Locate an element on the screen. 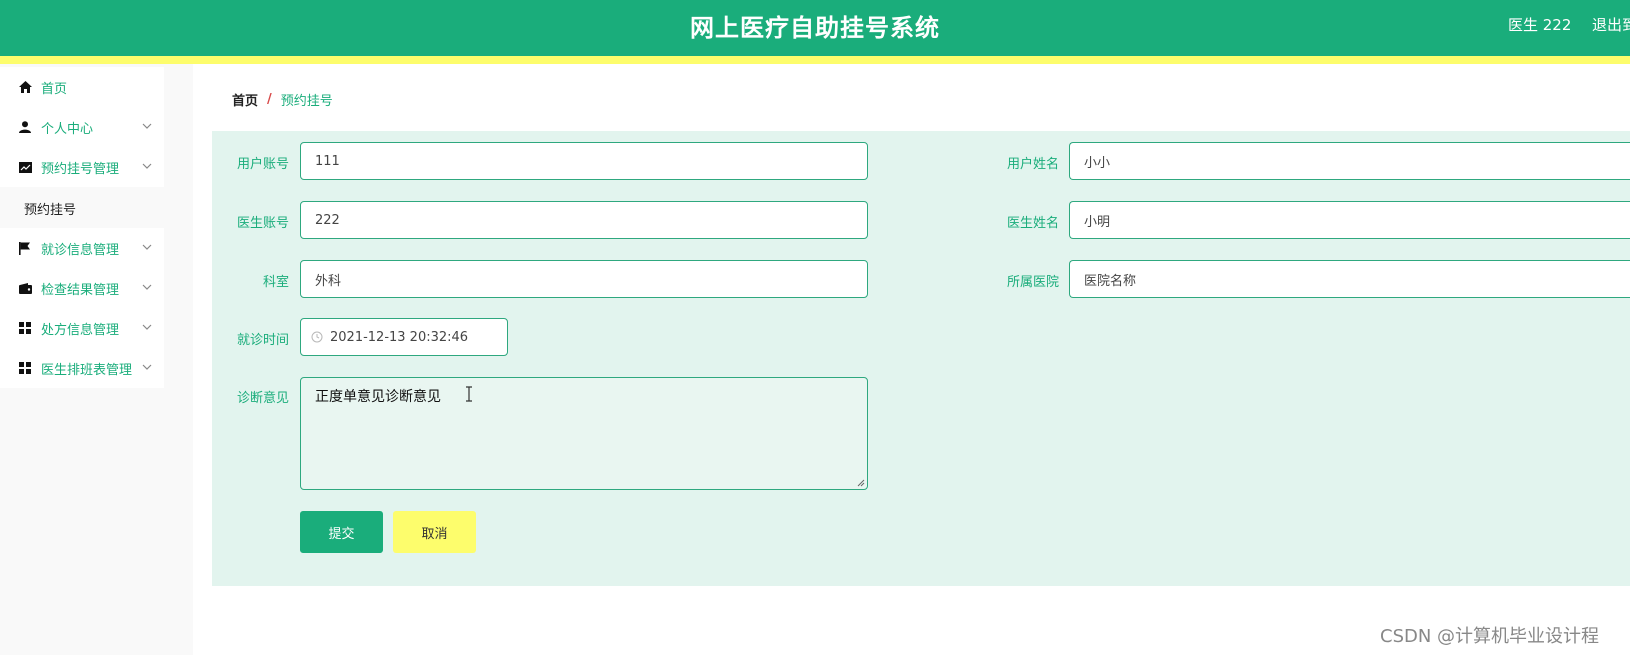 Image resolution: width=1630 pixels, height=655 pixels. user-icon is located at coordinates (25, 127).